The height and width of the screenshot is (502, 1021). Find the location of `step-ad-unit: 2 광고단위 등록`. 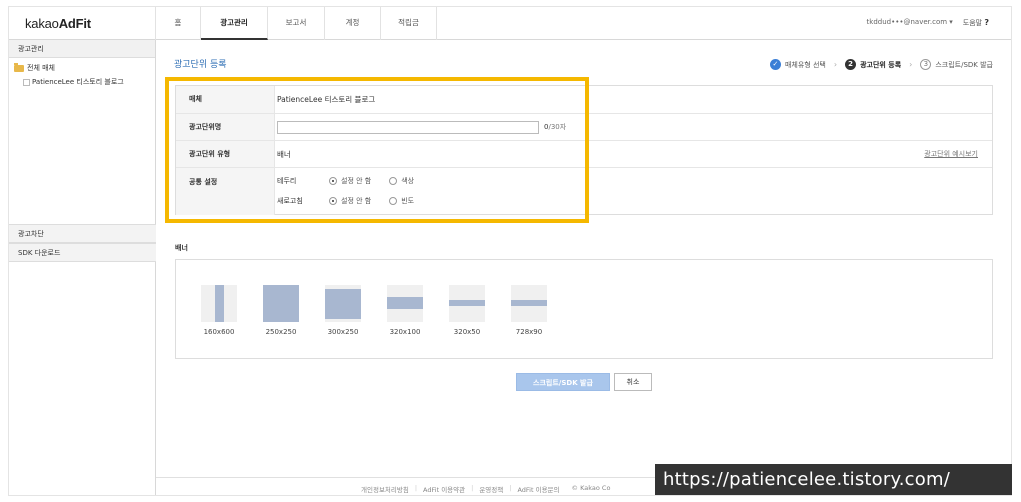

step-ad-unit: 2 광고단위 등록 is located at coordinates (873, 64).